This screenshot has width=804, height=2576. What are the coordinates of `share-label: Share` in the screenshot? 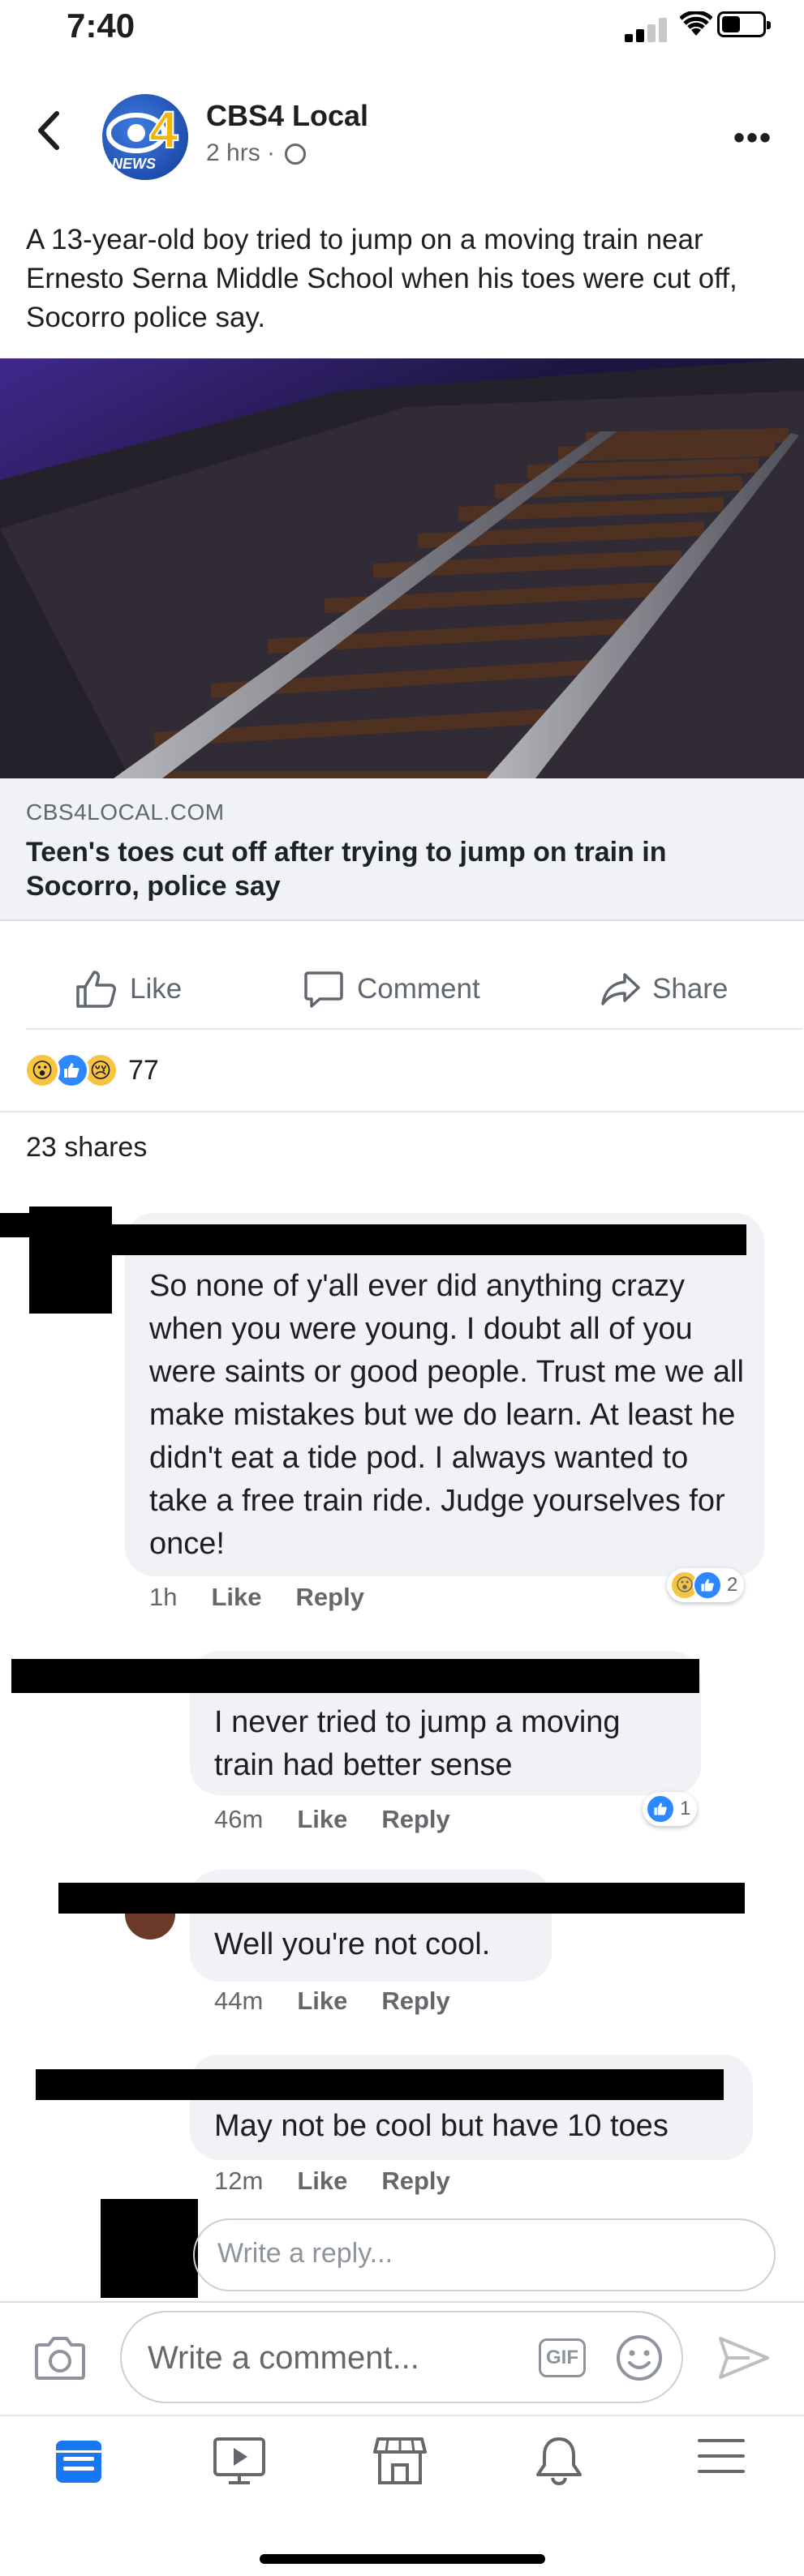 It's located at (690, 989).